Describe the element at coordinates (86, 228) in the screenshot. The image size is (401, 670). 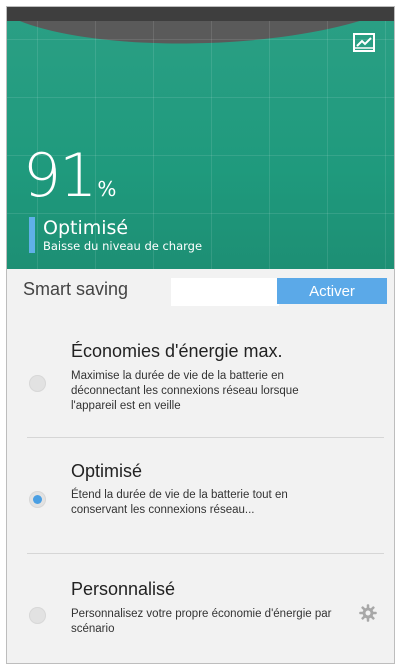
I see `current-mode-title: Optimisé` at that location.